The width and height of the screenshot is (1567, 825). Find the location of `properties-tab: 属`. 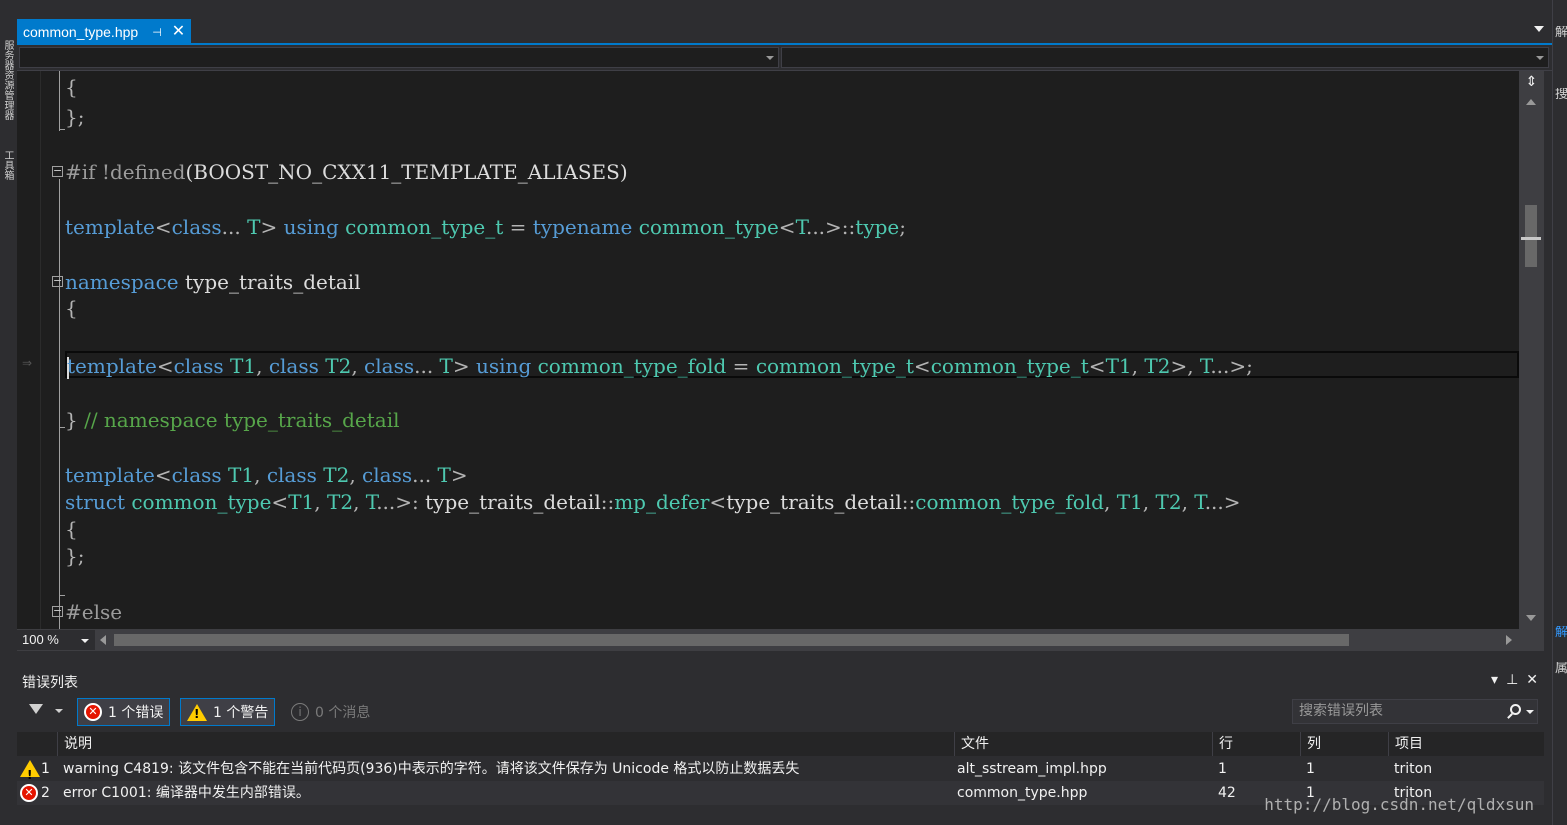

properties-tab: 属 is located at coordinates (1561, 669).